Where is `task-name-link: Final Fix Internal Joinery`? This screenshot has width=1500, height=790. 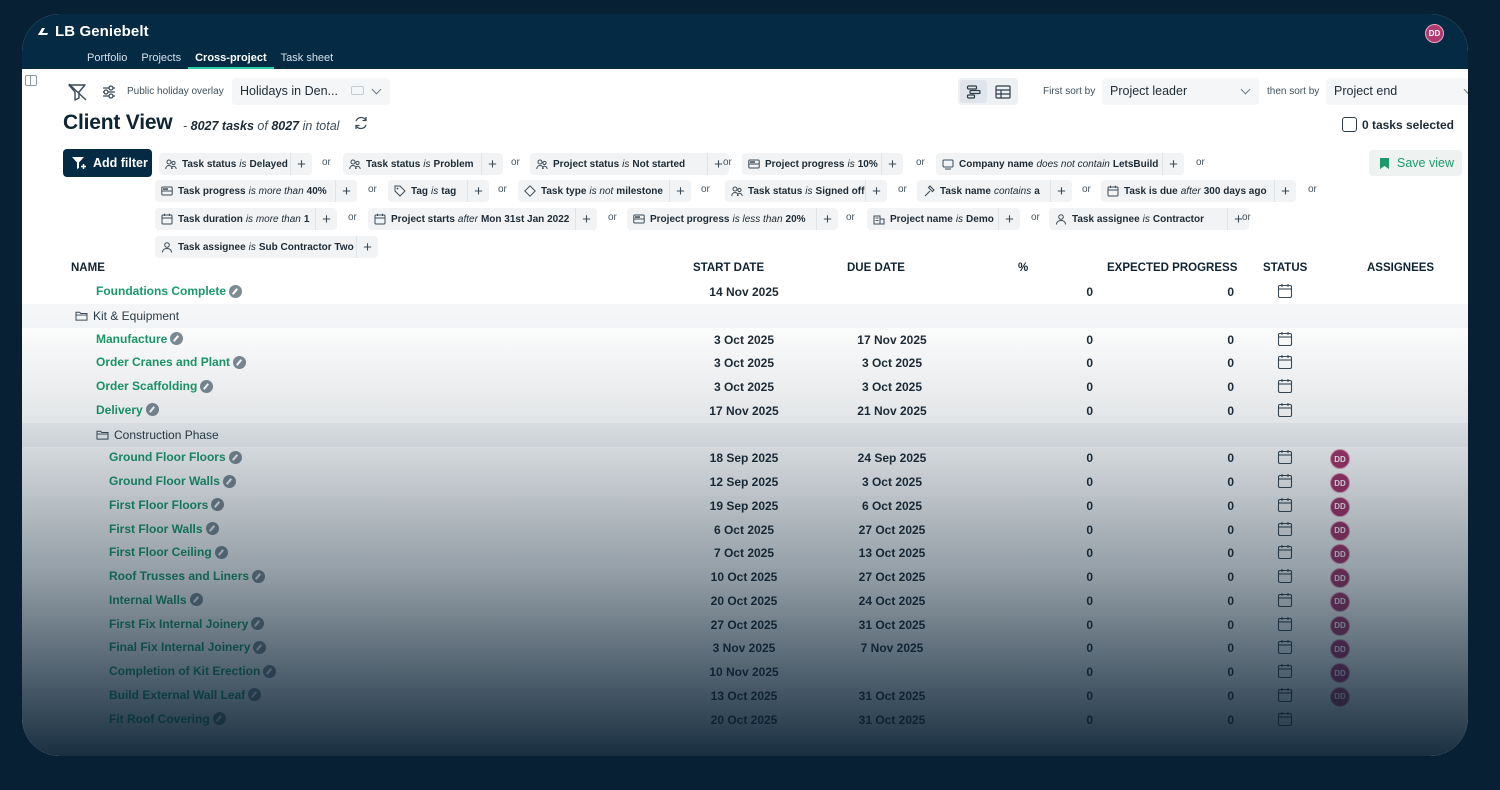
task-name-link: Final Fix Internal Joinery is located at coordinates (188, 647).